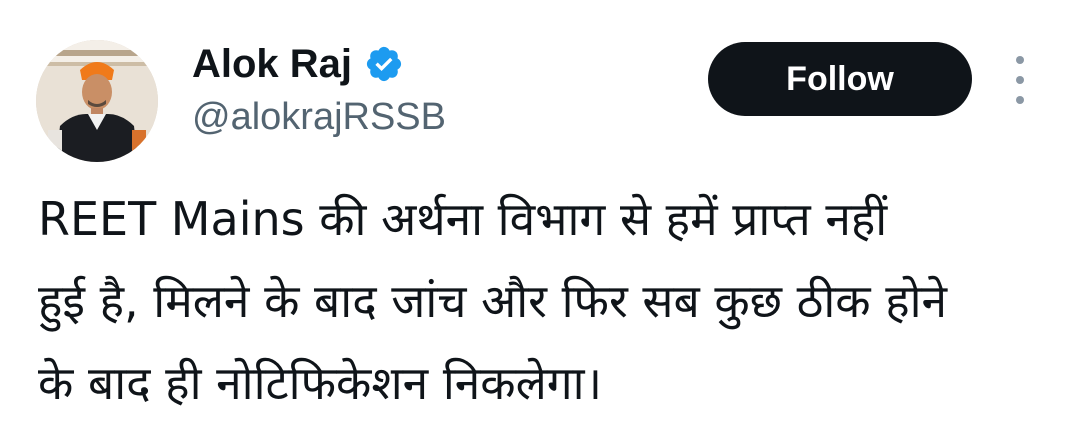 The image size is (1080, 429). I want to click on follow-button: Follow, so click(840, 79).